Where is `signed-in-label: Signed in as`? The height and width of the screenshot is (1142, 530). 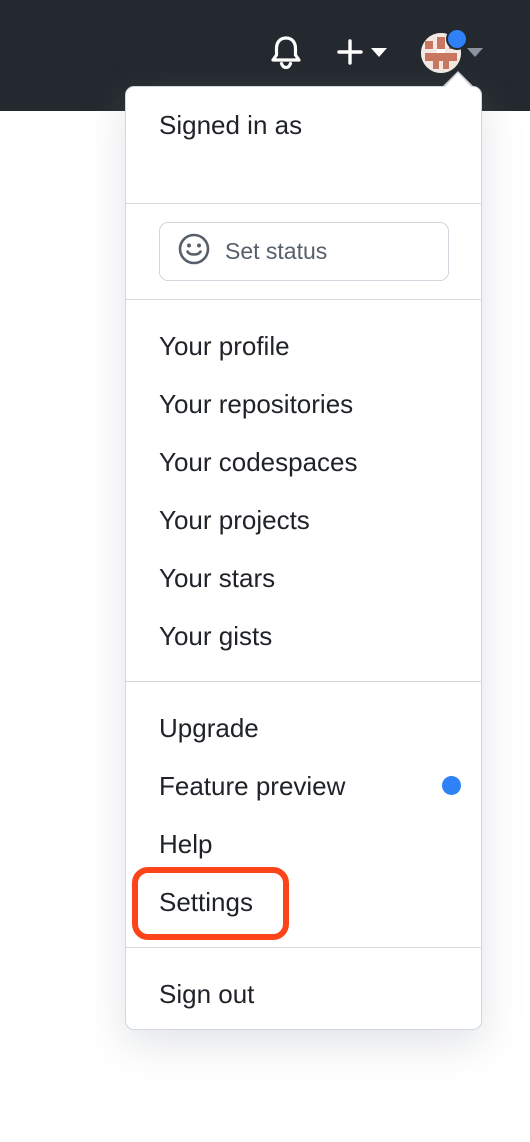
signed-in-label: Signed in as is located at coordinates (231, 125).